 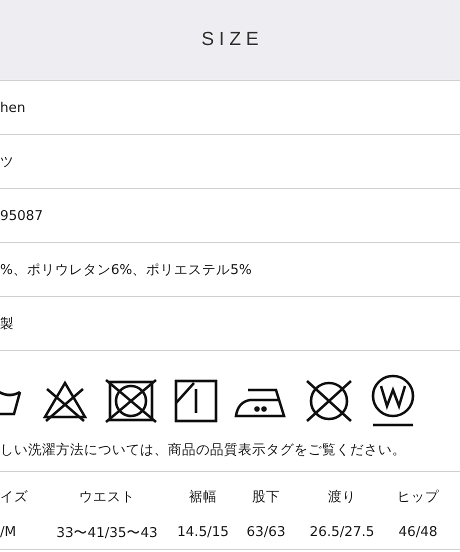 What do you see at coordinates (418, 497) in the screenshot?
I see `column-header: ヒップ` at bounding box center [418, 497].